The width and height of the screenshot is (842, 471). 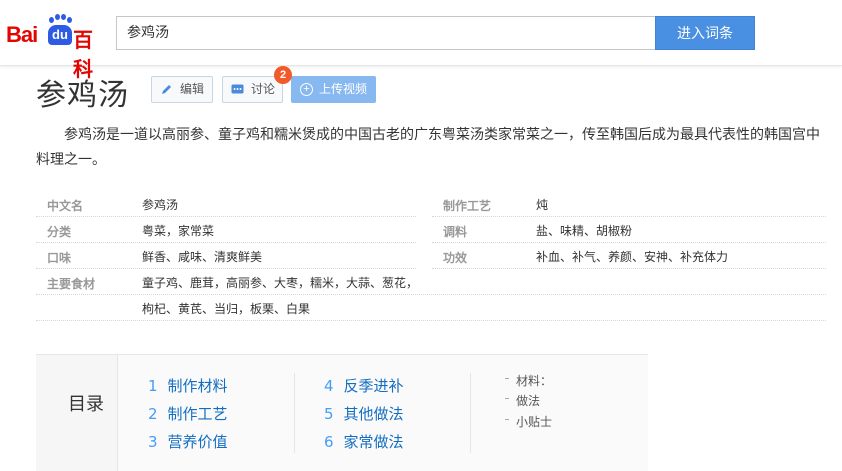 What do you see at coordinates (455, 258) in the screenshot?
I see `info-key: 功效` at bounding box center [455, 258].